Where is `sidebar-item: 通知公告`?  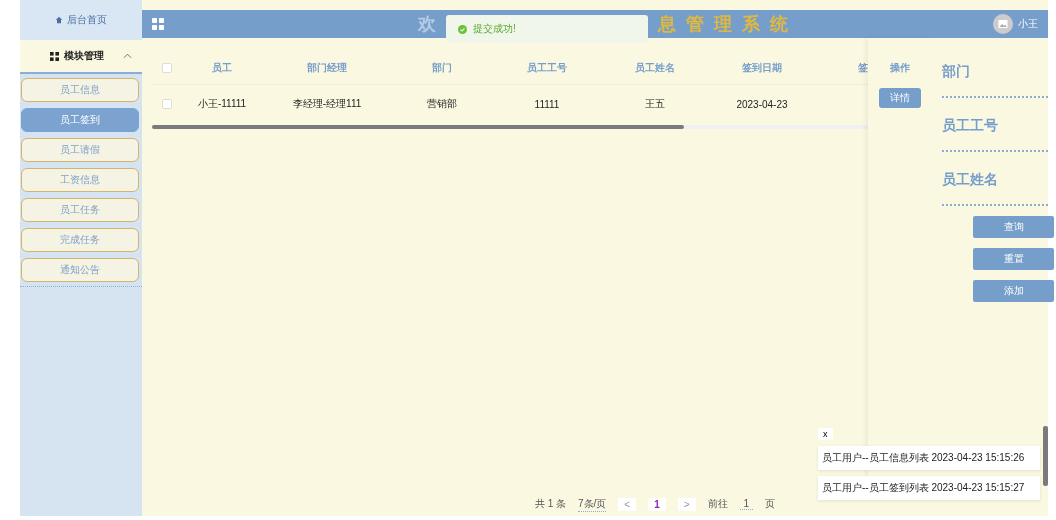
sidebar-item: 通知公告 is located at coordinates (80, 270).